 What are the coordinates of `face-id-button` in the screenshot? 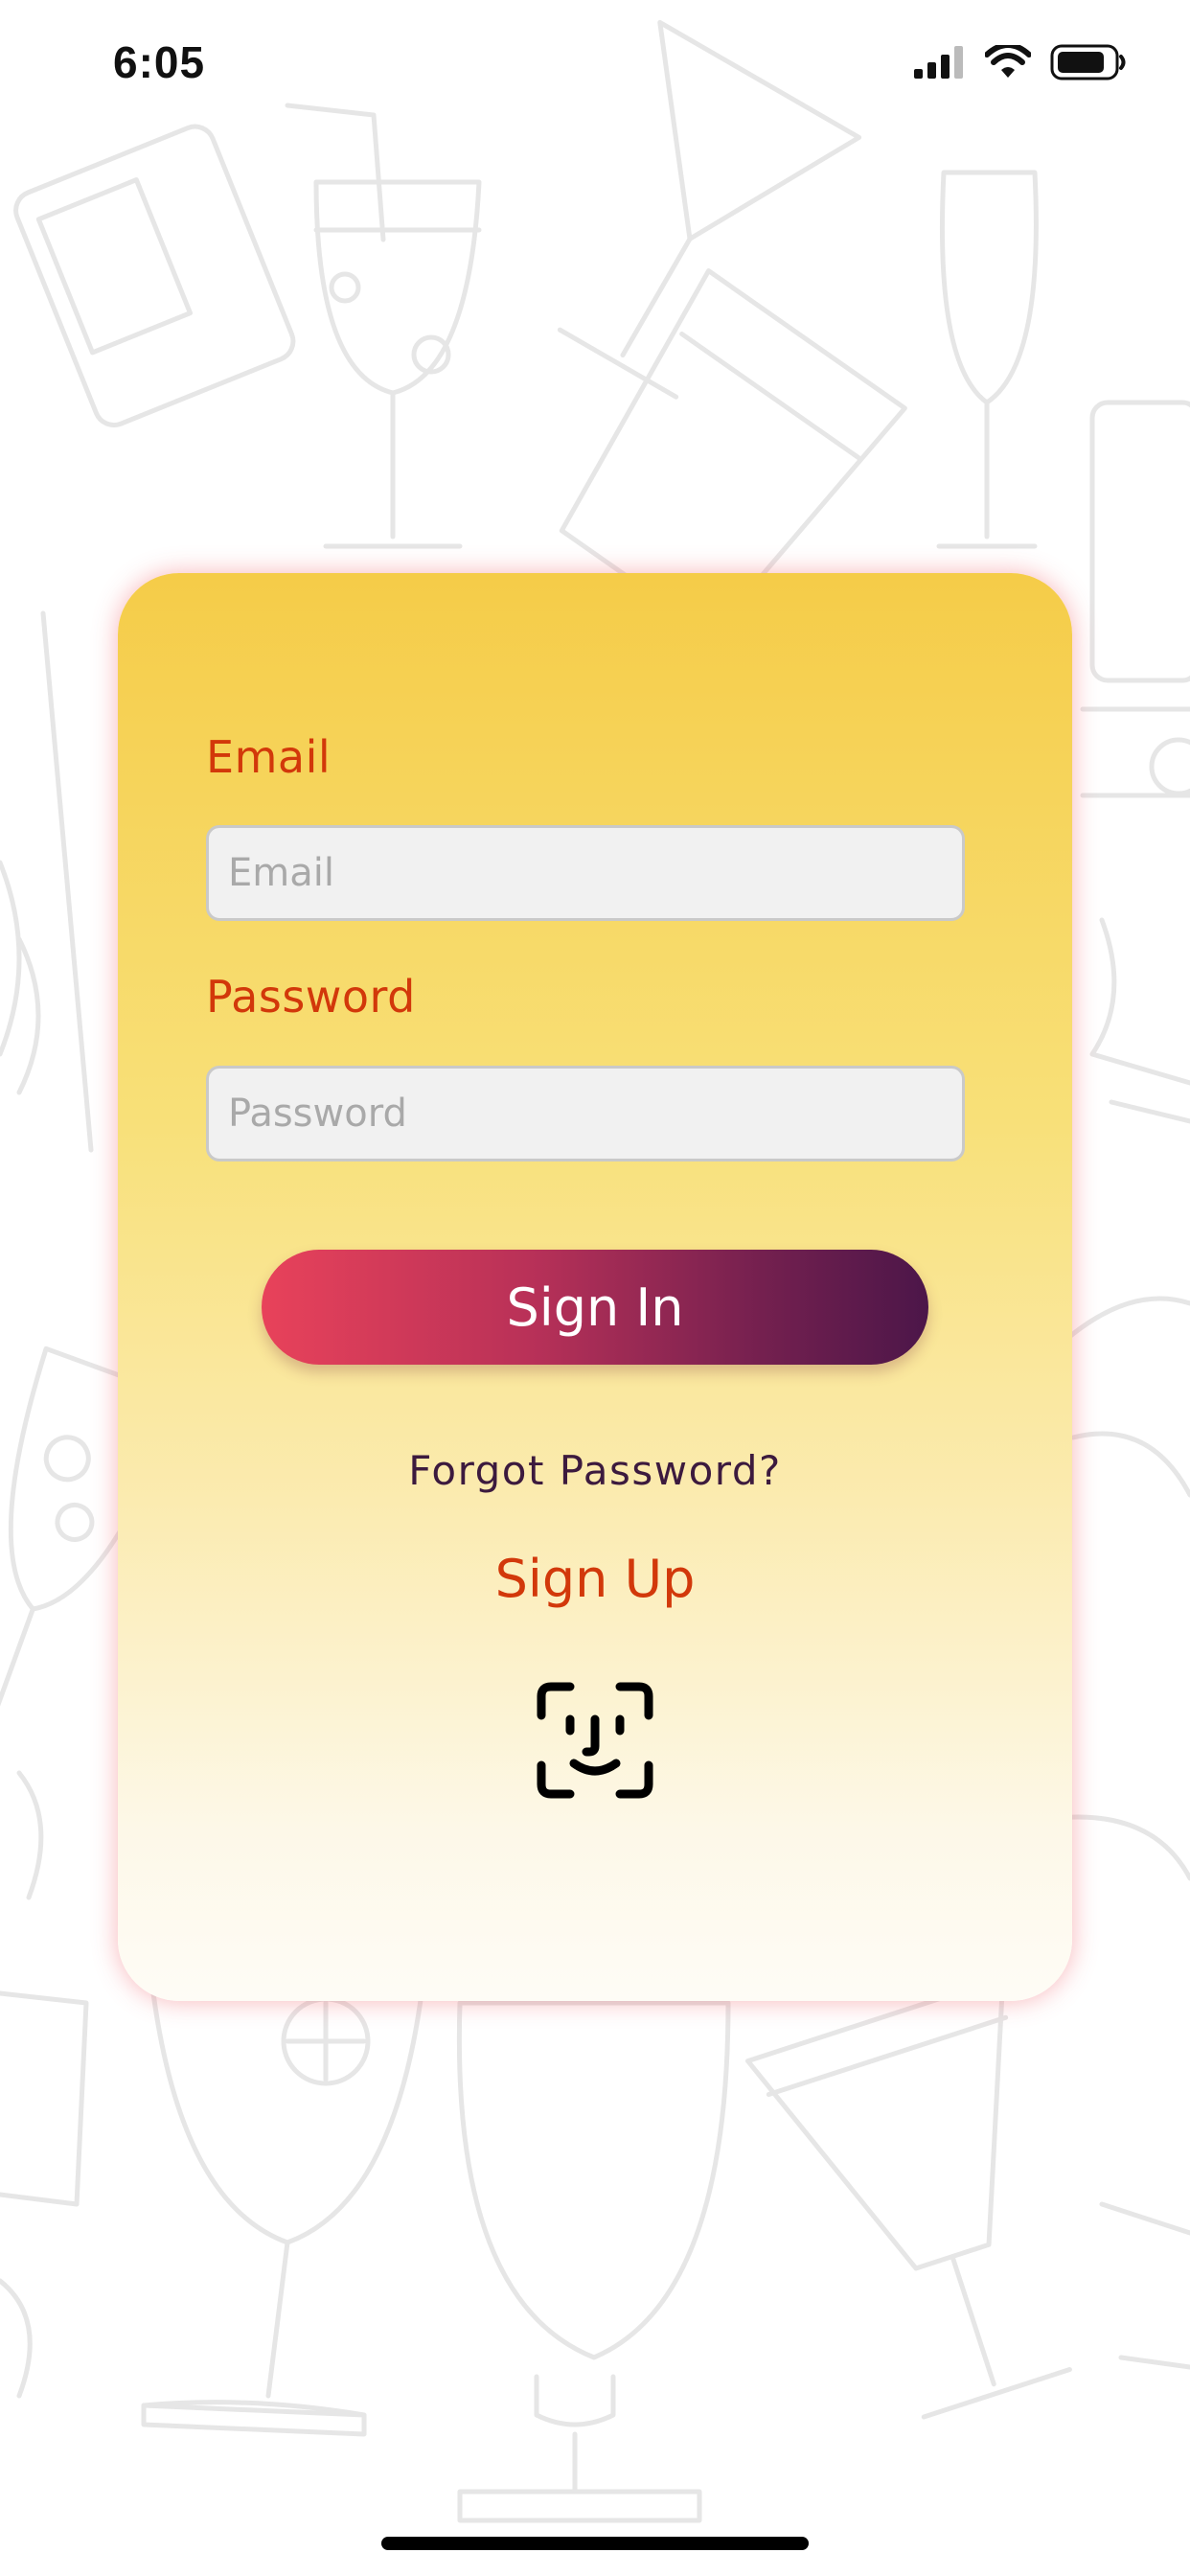 It's located at (595, 1740).